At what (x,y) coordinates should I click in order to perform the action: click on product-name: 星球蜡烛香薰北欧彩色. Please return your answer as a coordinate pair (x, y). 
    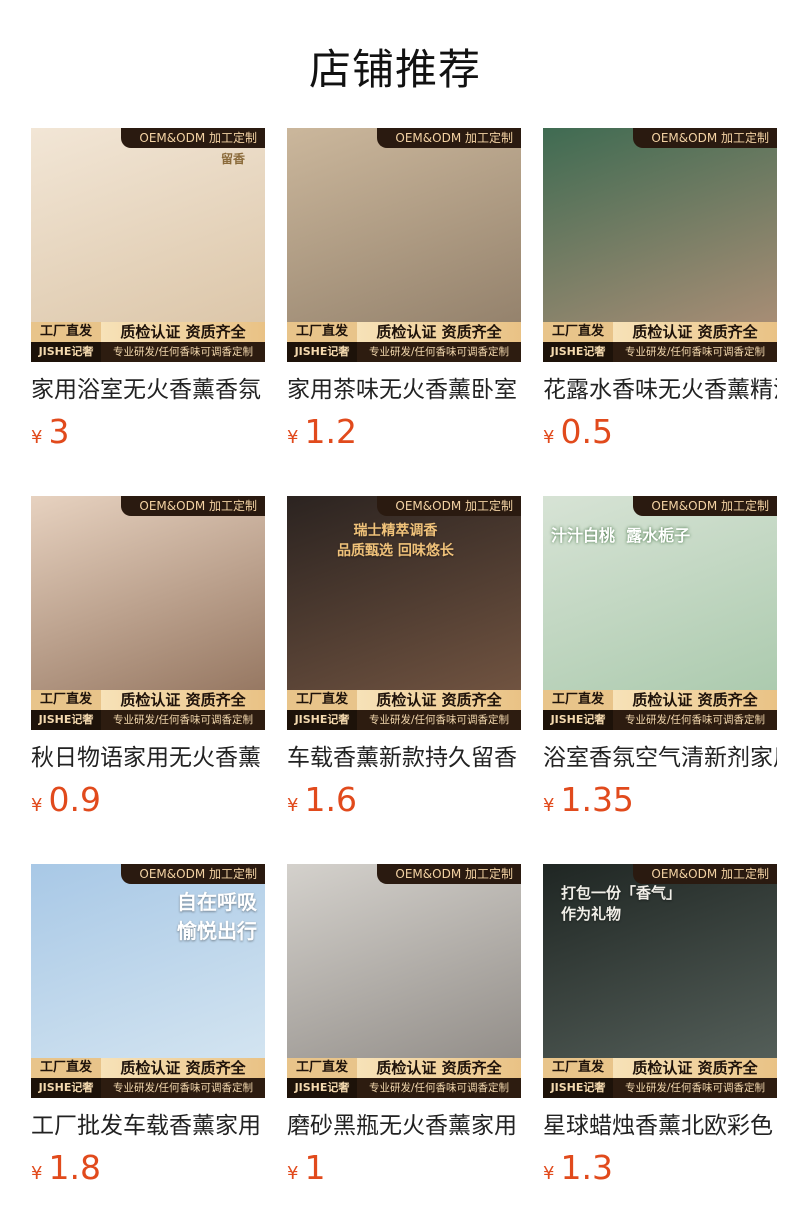
    Looking at the image, I should click on (660, 1126).